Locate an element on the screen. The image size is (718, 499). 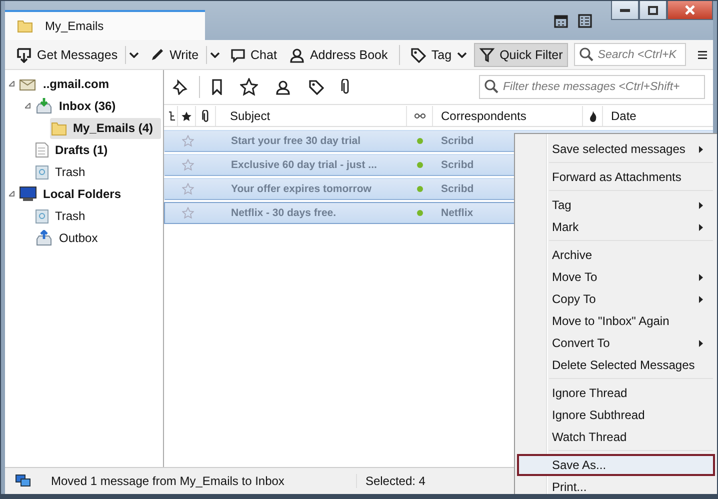
folder-item: Drafts (1) is located at coordinates (73, 150).